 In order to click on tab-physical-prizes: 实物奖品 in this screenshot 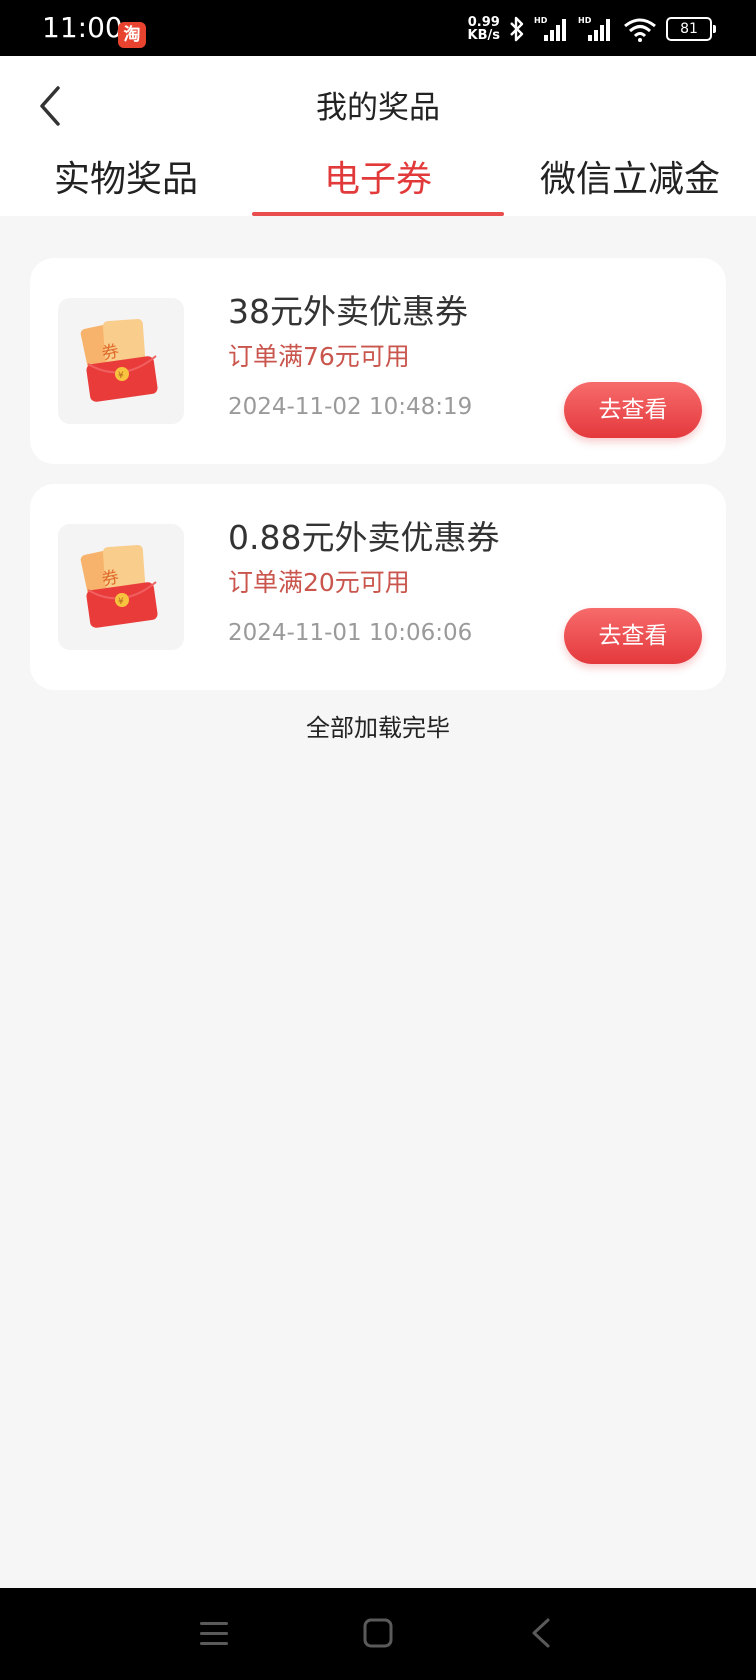, I will do `click(126, 184)`.